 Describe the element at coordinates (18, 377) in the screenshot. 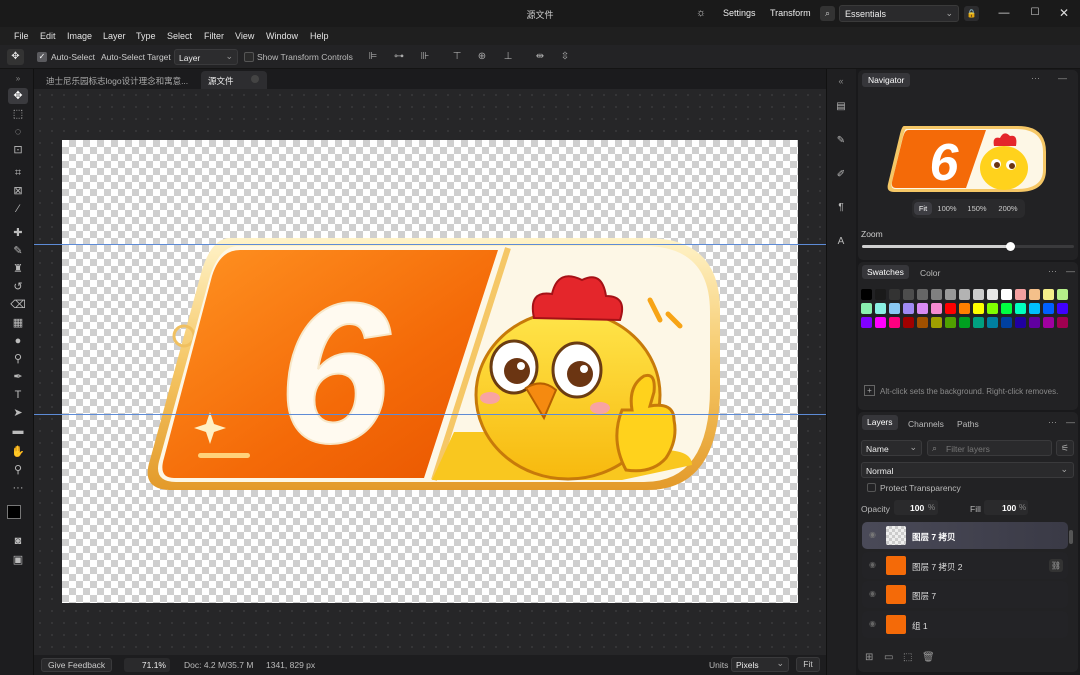

I see `pen-tool-icon: ✒` at that location.